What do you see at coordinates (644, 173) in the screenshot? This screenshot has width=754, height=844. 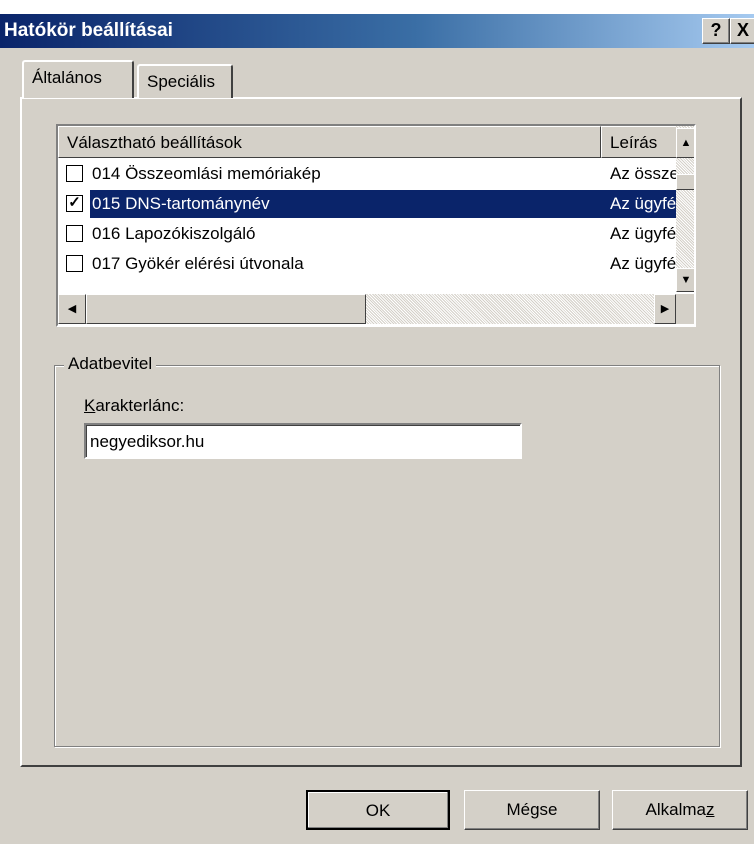 I see `option-description: Az össze` at bounding box center [644, 173].